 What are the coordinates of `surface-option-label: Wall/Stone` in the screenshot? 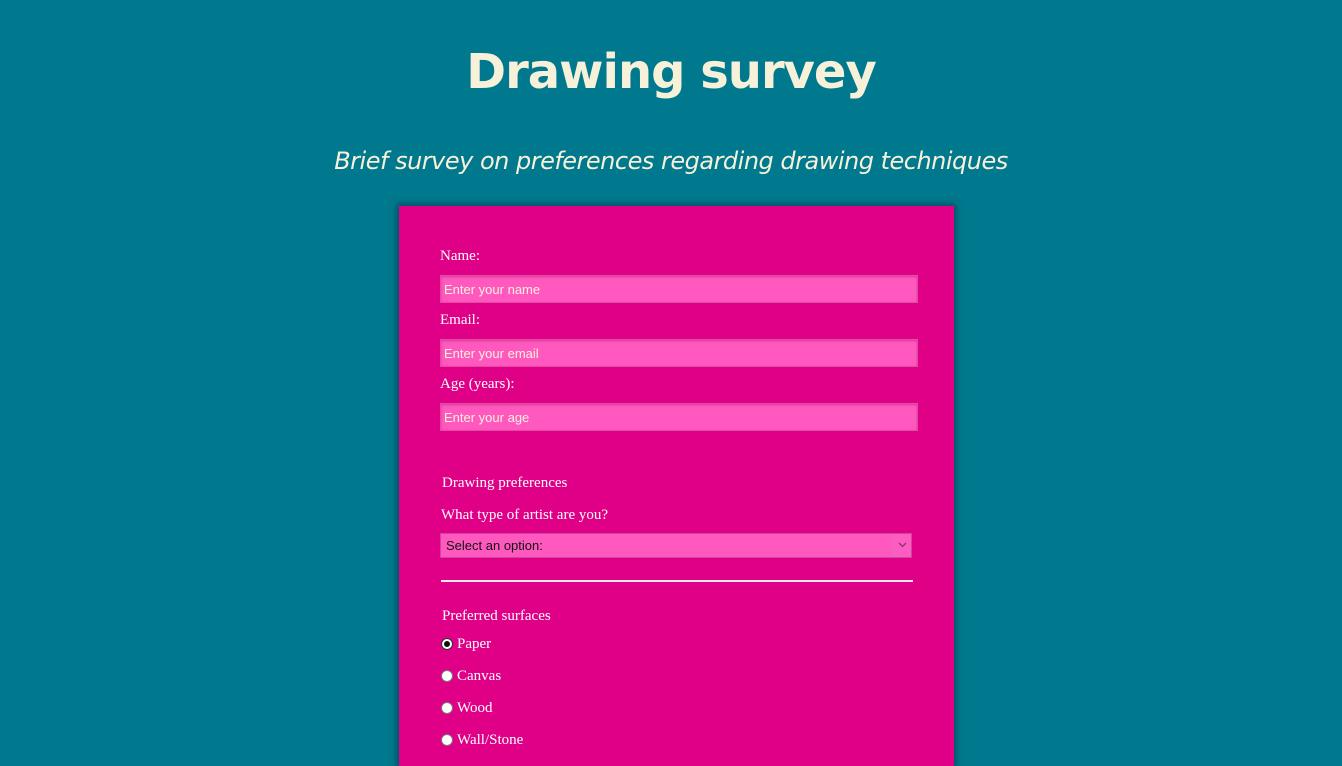 It's located at (490, 740).